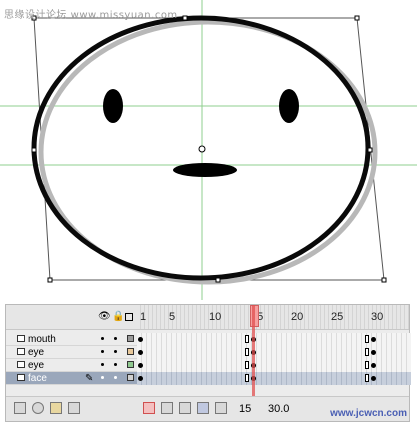  Describe the element at coordinates (129, 317) in the screenshot. I see `outline-icon` at that location.